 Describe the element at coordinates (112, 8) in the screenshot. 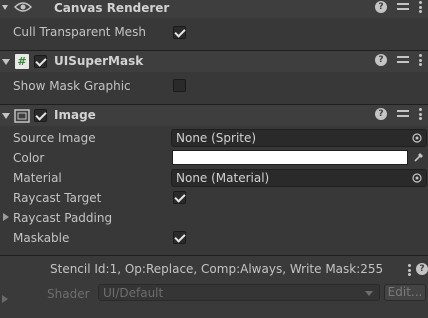

I see `component-title: Canvas Renderer` at that location.